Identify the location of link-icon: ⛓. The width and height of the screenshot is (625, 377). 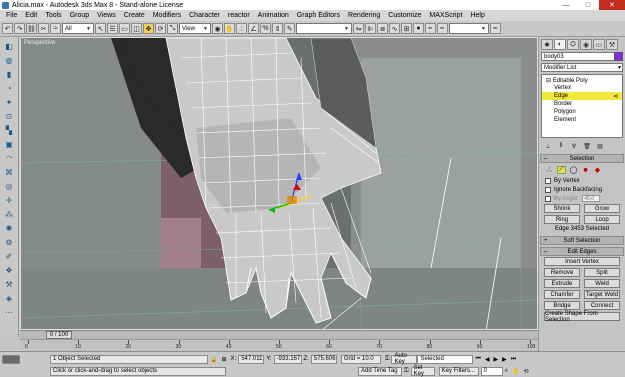
(31, 28).